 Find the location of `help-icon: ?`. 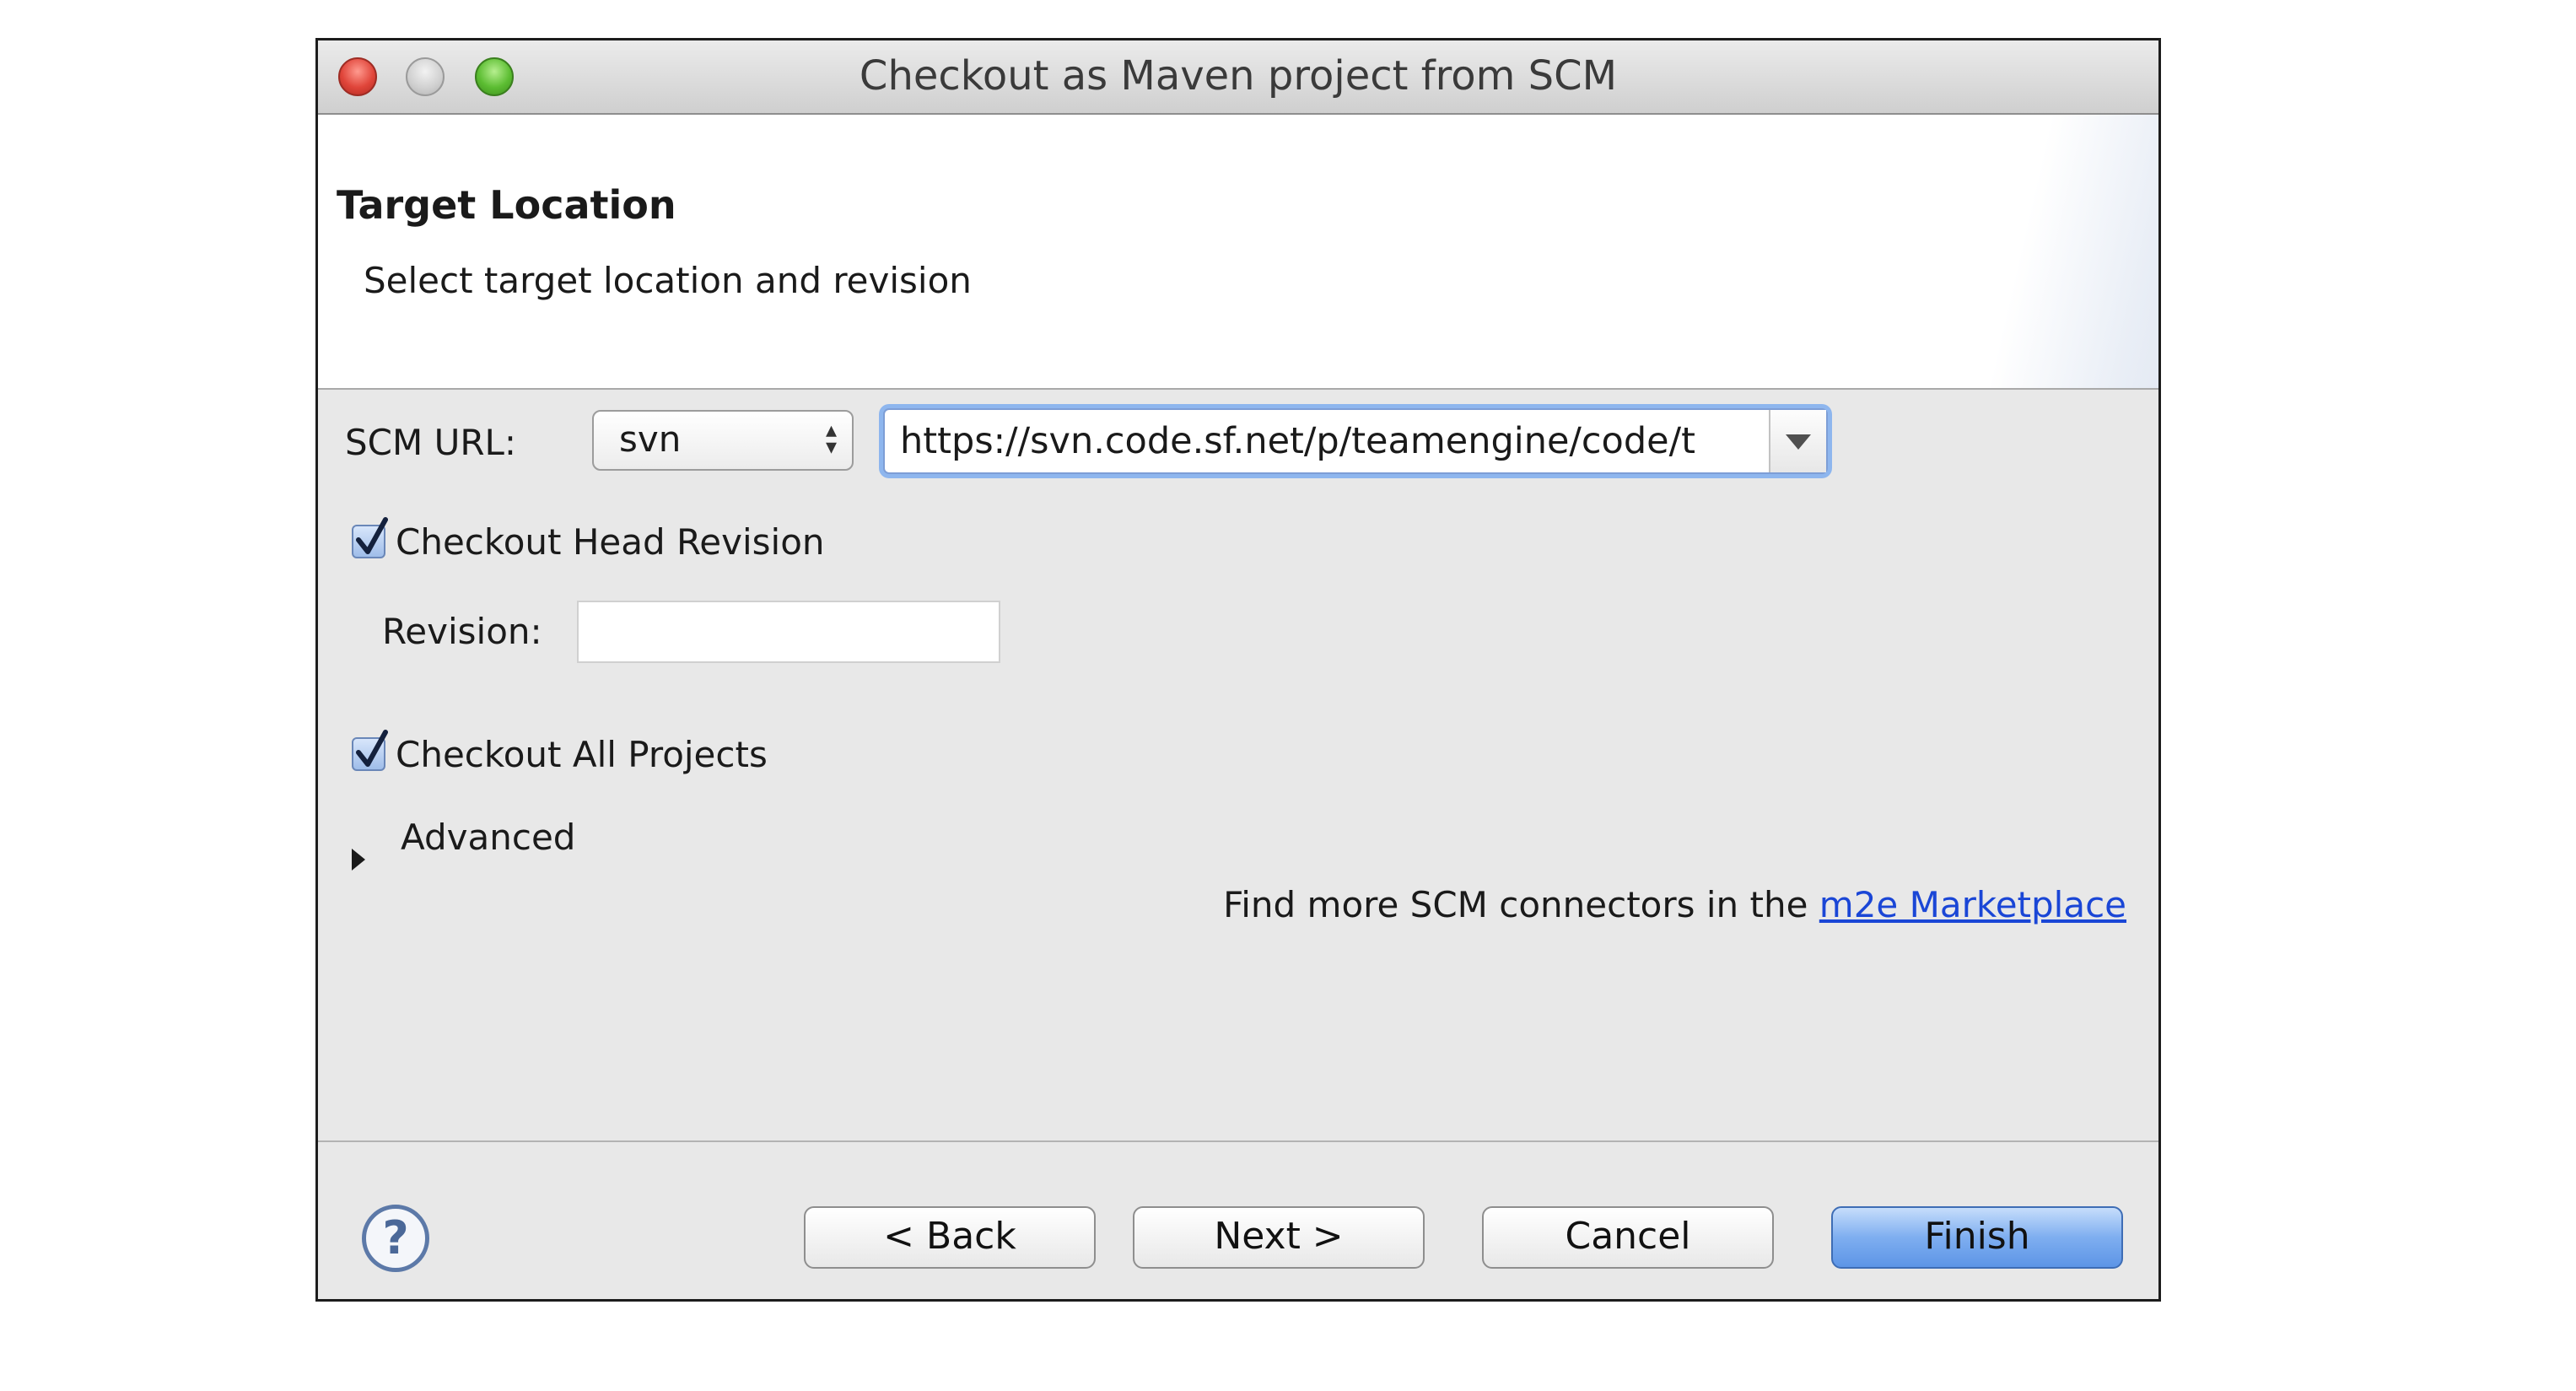

help-icon: ? is located at coordinates (395, 1238).